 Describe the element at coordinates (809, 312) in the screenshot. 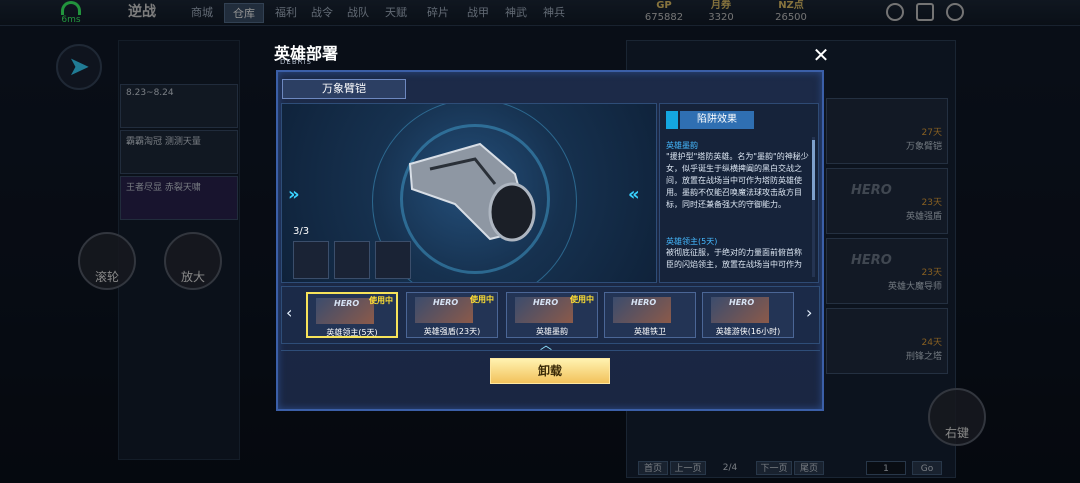

I see `chevron-right-nav-icon: ›` at that location.